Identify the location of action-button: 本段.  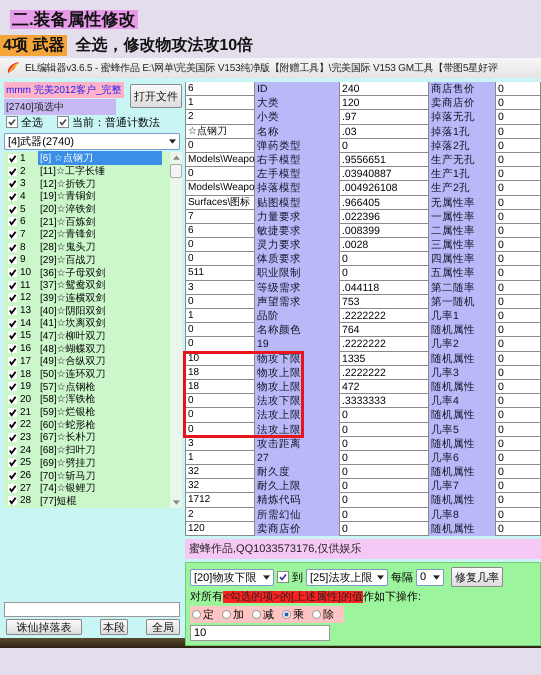
(114, 627).